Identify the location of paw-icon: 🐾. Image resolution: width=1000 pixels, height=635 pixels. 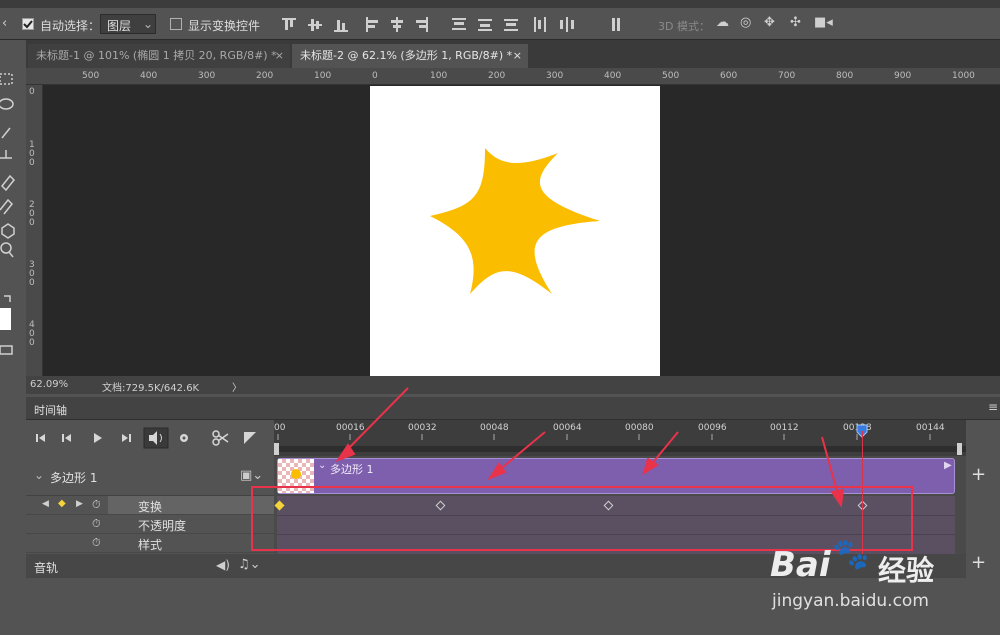
(851, 554).